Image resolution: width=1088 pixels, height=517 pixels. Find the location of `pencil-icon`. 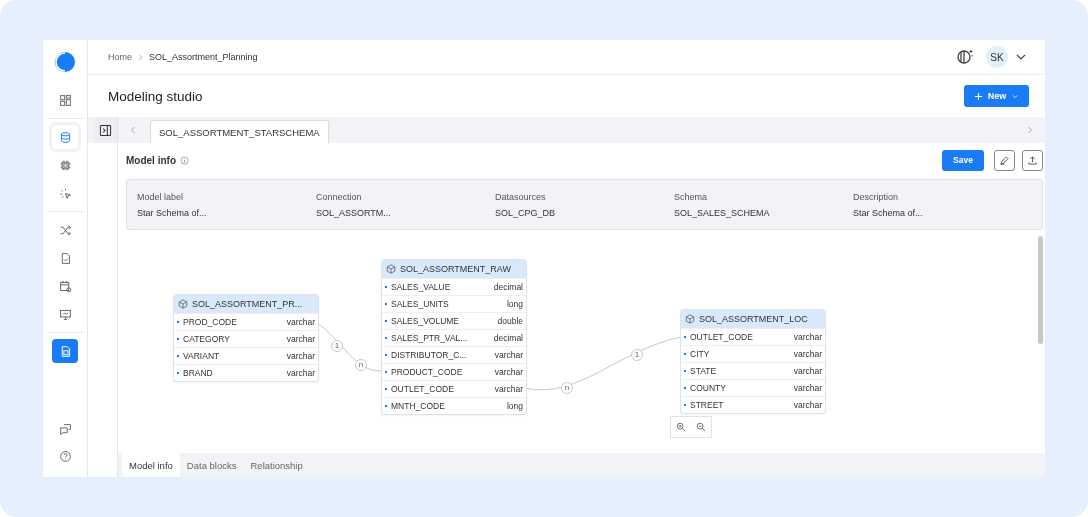

pencil-icon is located at coordinates (1004, 160).